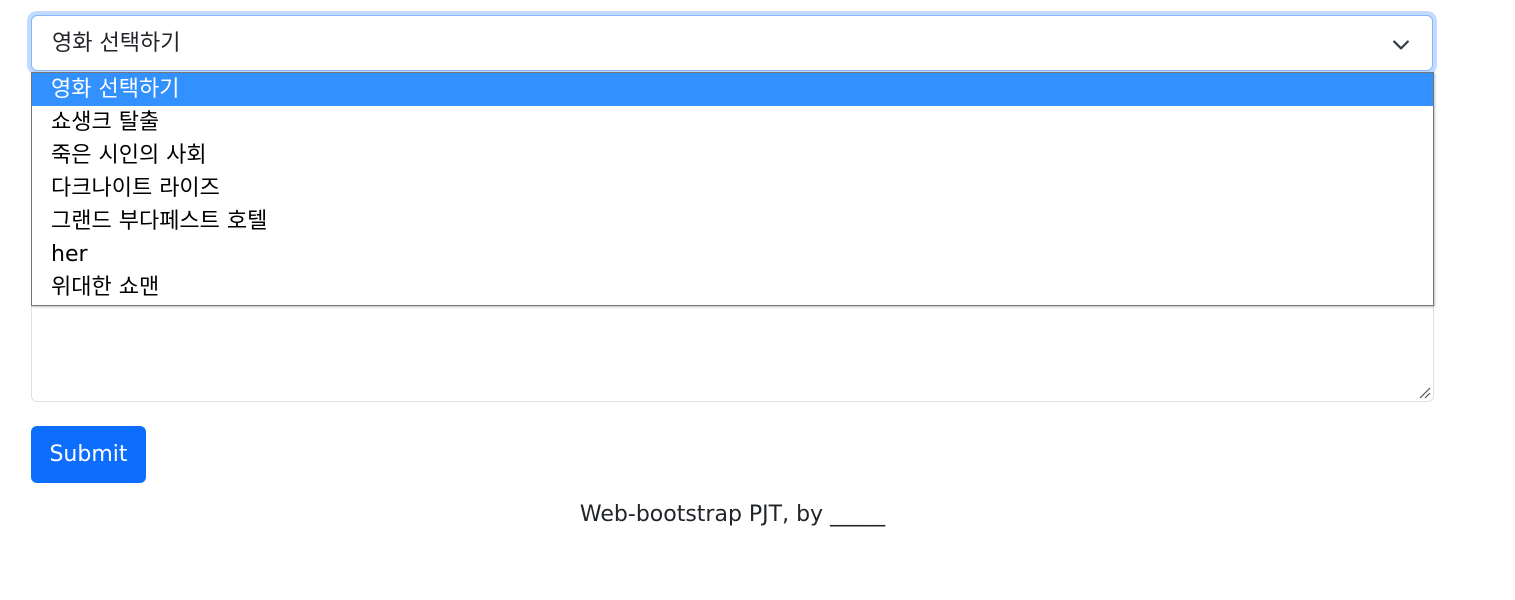  What do you see at coordinates (732, 287) in the screenshot?
I see `option-greatest-showman: 위대한 쇼맨` at bounding box center [732, 287].